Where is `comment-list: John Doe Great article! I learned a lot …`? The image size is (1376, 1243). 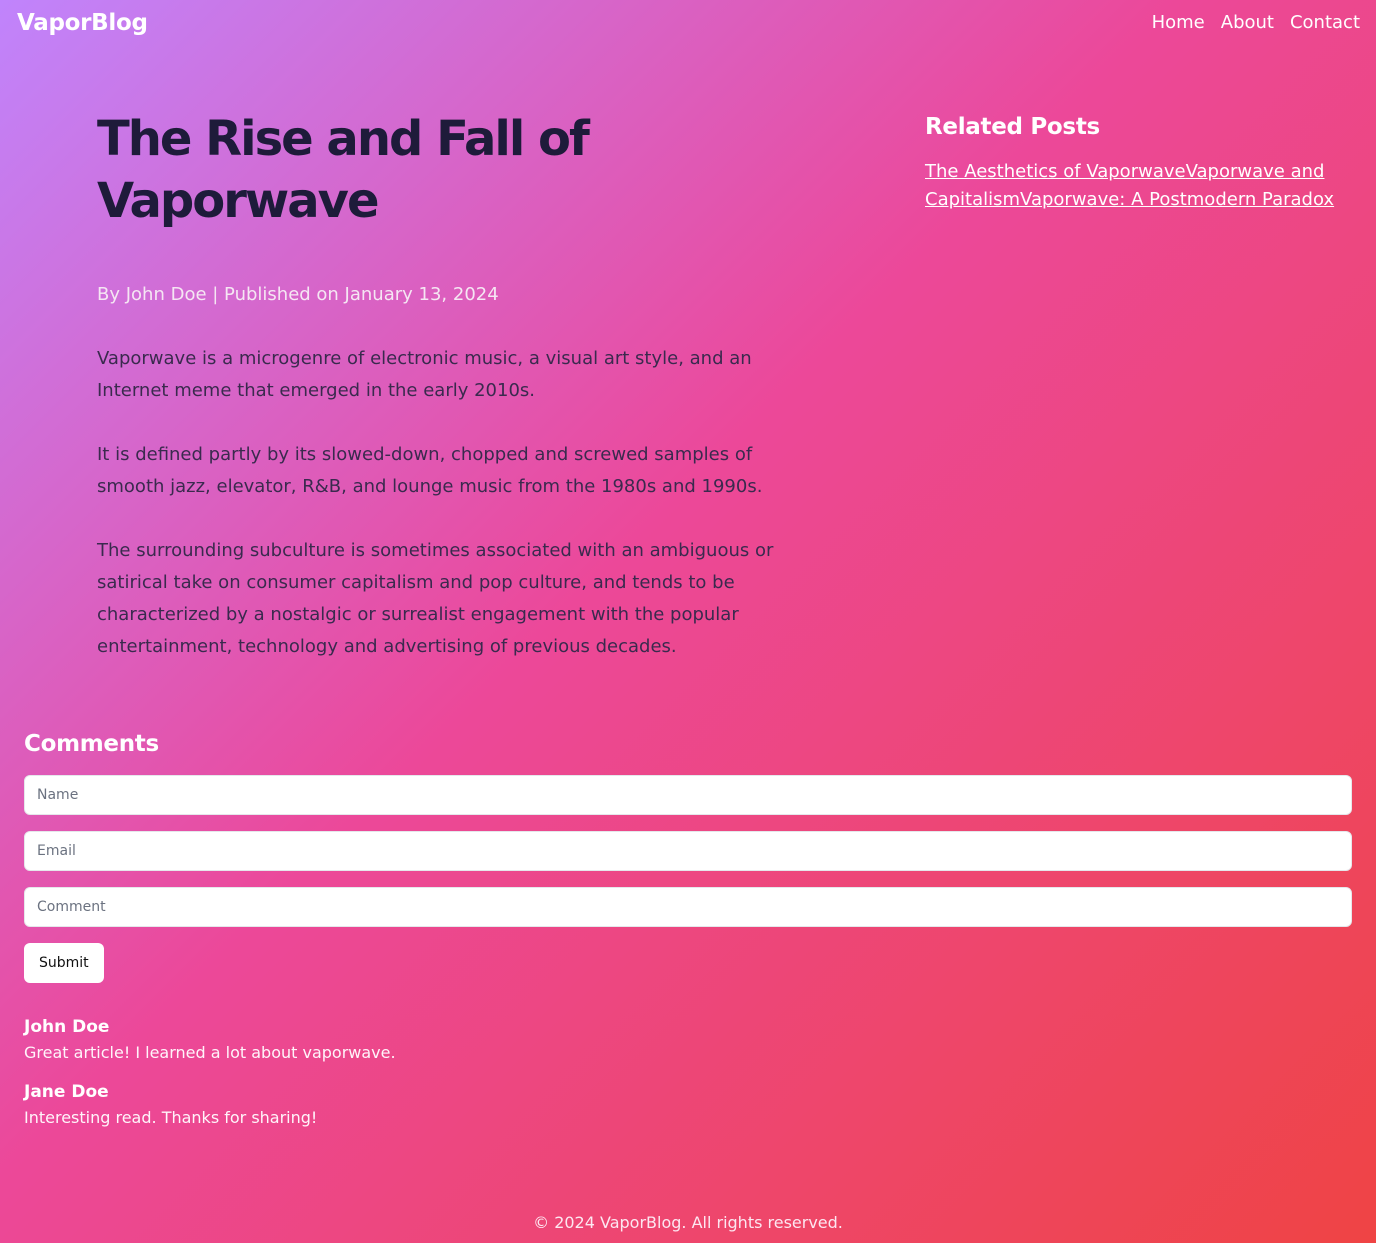 comment-list: John Doe Great article! I learned a lot … is located at coordinates (688, 1072).